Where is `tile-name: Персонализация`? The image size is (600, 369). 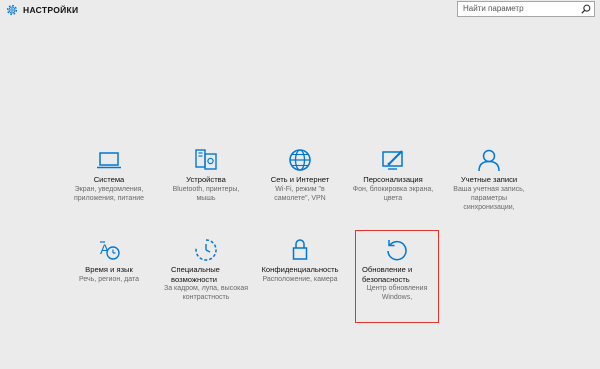 tile-name: Персонализация is located at coordinates (393, 179).